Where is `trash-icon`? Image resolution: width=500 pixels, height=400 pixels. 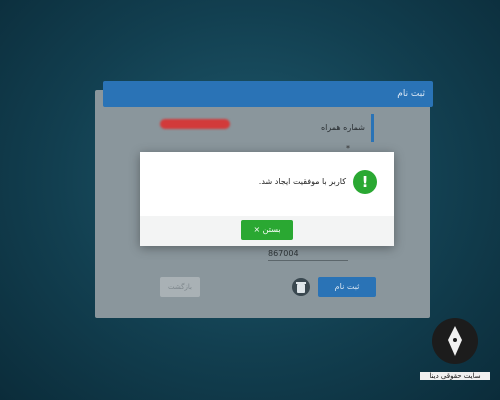 trash-icon is located at coordinates (301, 287).